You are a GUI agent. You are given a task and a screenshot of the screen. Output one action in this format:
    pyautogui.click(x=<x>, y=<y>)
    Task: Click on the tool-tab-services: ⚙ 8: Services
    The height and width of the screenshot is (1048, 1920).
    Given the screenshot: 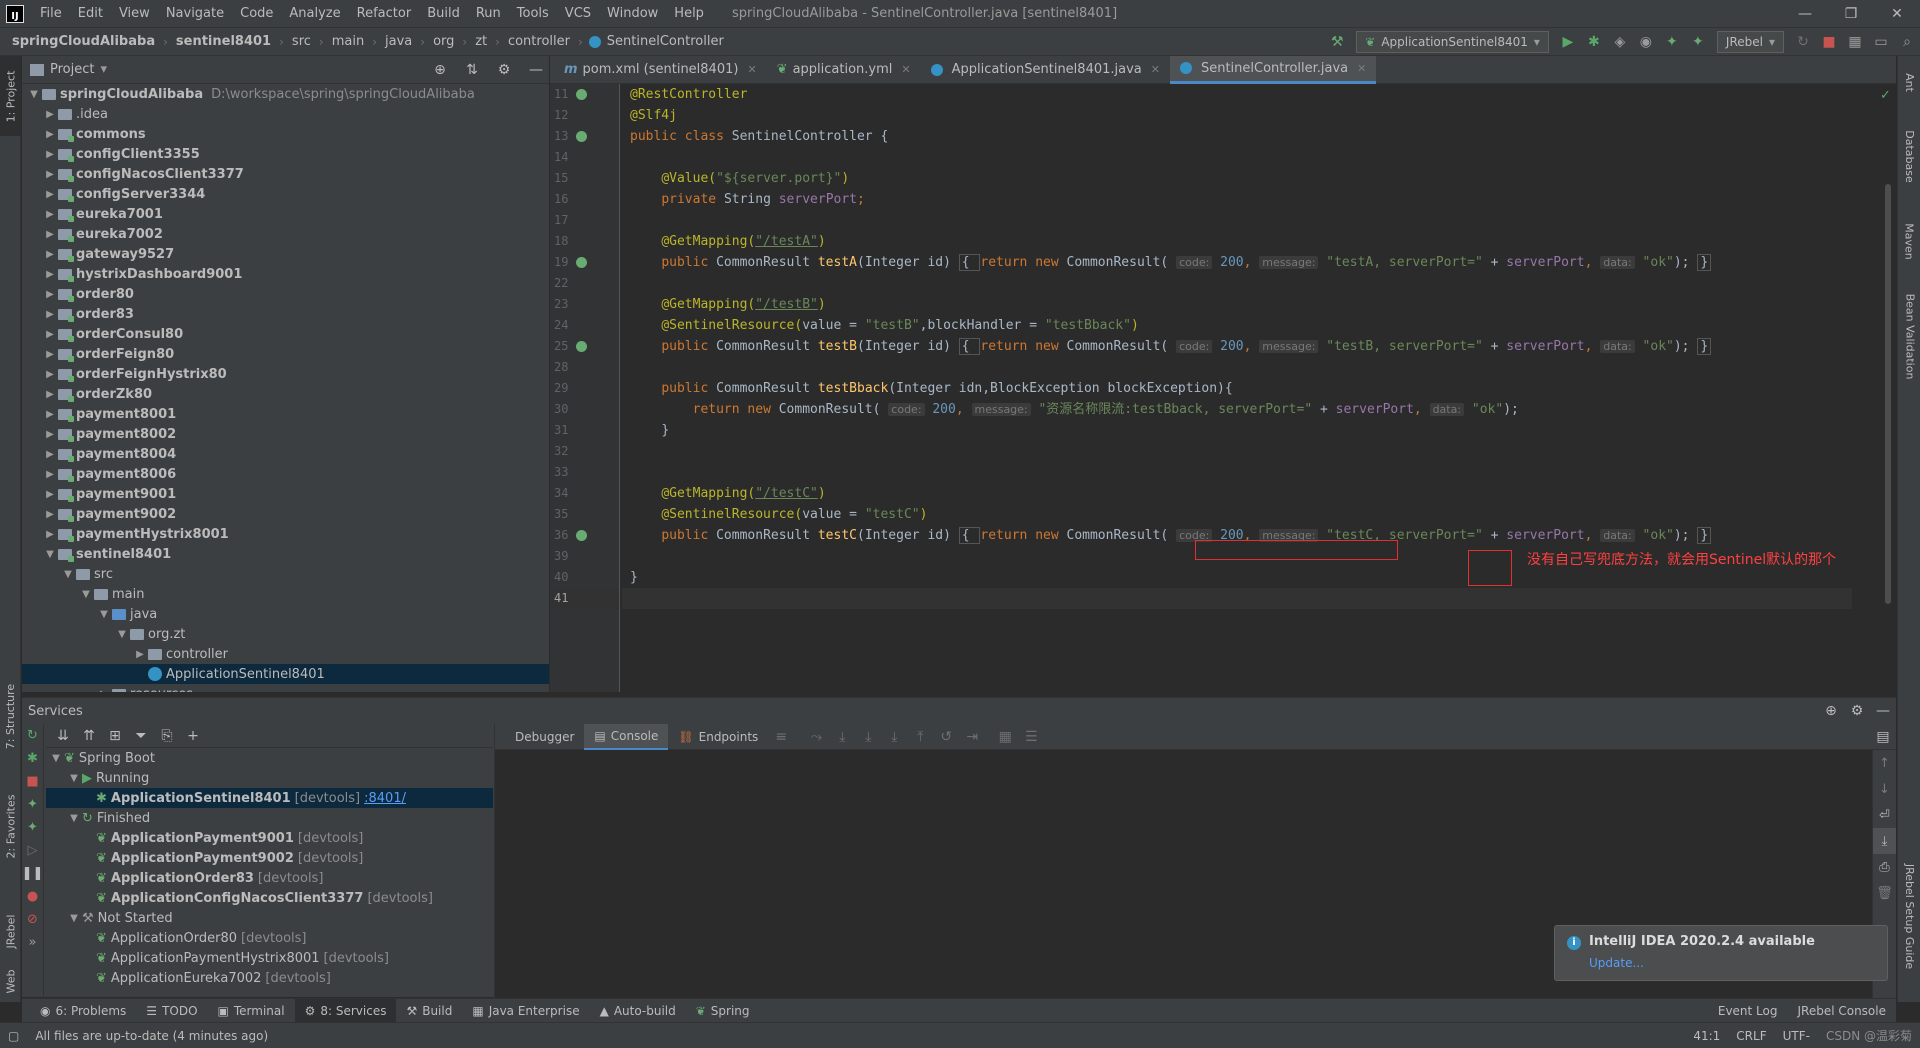 What is the action you would take?
    pyautogui.click(x=345, y=1010)
    